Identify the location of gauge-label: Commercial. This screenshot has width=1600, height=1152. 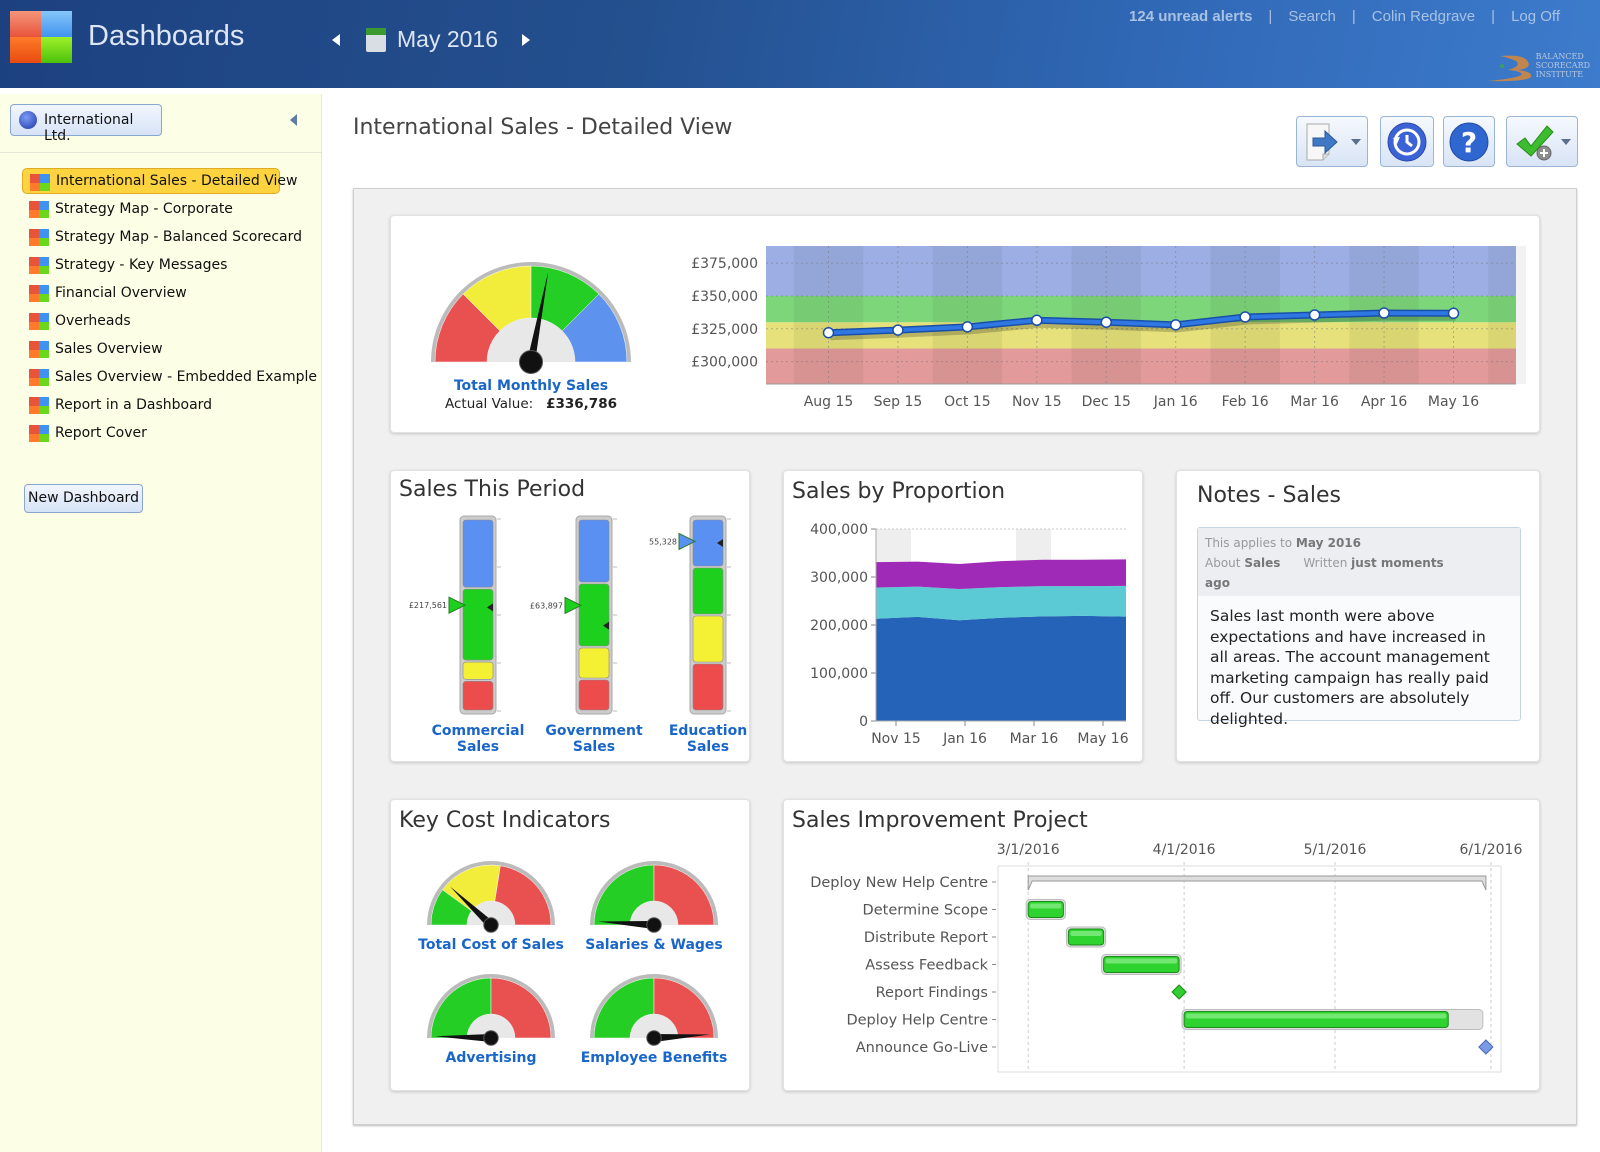
(478, 731).